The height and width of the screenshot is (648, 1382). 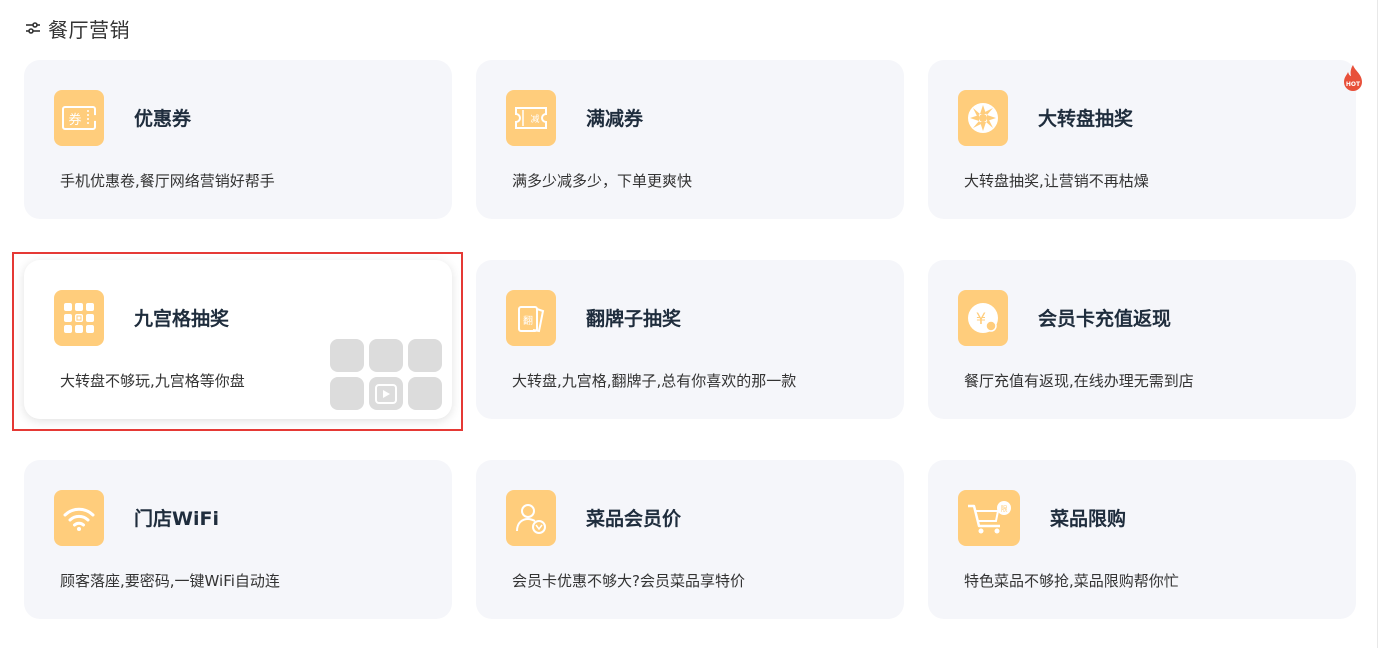 I want to click on svg-text: 减, so click(x=534, y=119).